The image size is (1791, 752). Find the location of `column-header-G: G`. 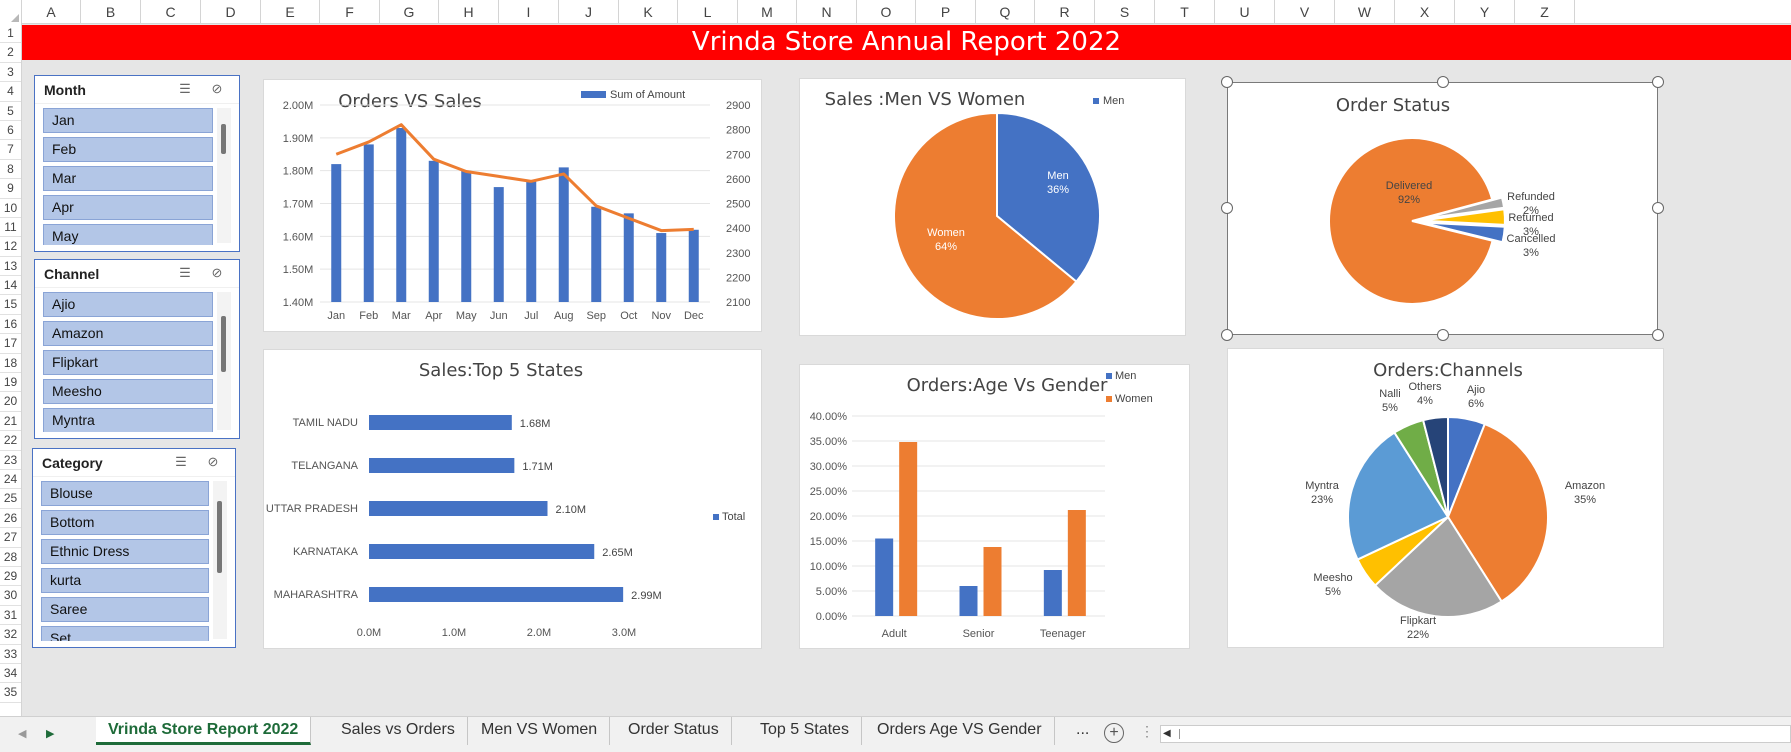

column-header-G: G is located at coordinates (409, 12).